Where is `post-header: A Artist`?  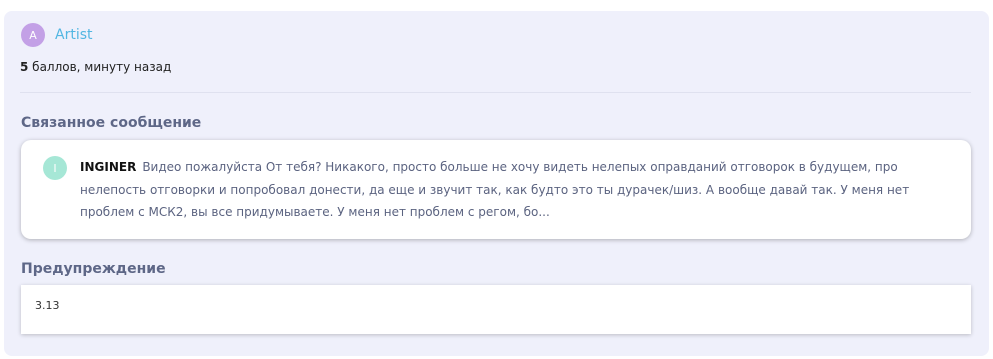 post-header: A Artist is located at coordinates (57, 35).